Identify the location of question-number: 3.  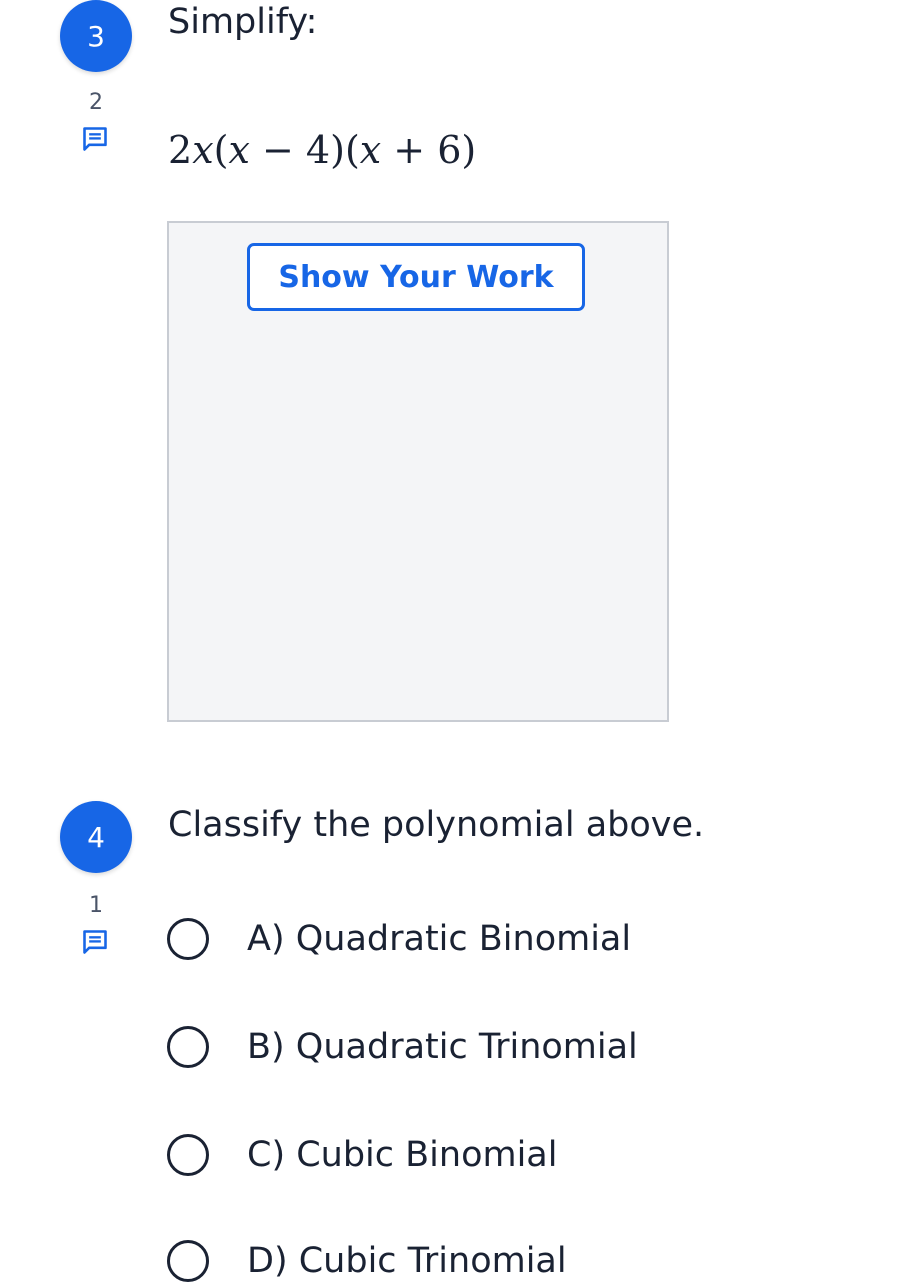
(96, 36).